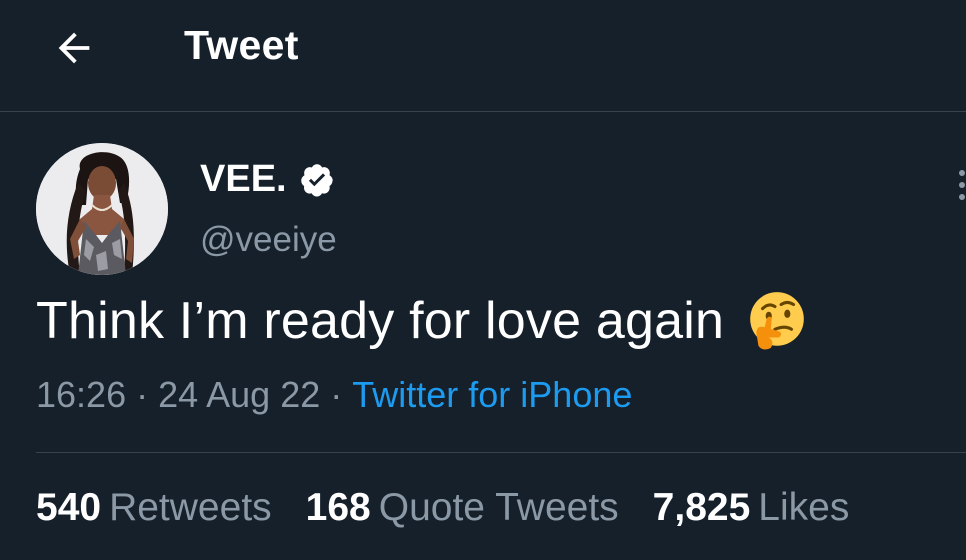  What do you see at coordinates (81, 394) in the screenshot?
I see `tweet-time: 16:26` at bounding box center [81, 394].